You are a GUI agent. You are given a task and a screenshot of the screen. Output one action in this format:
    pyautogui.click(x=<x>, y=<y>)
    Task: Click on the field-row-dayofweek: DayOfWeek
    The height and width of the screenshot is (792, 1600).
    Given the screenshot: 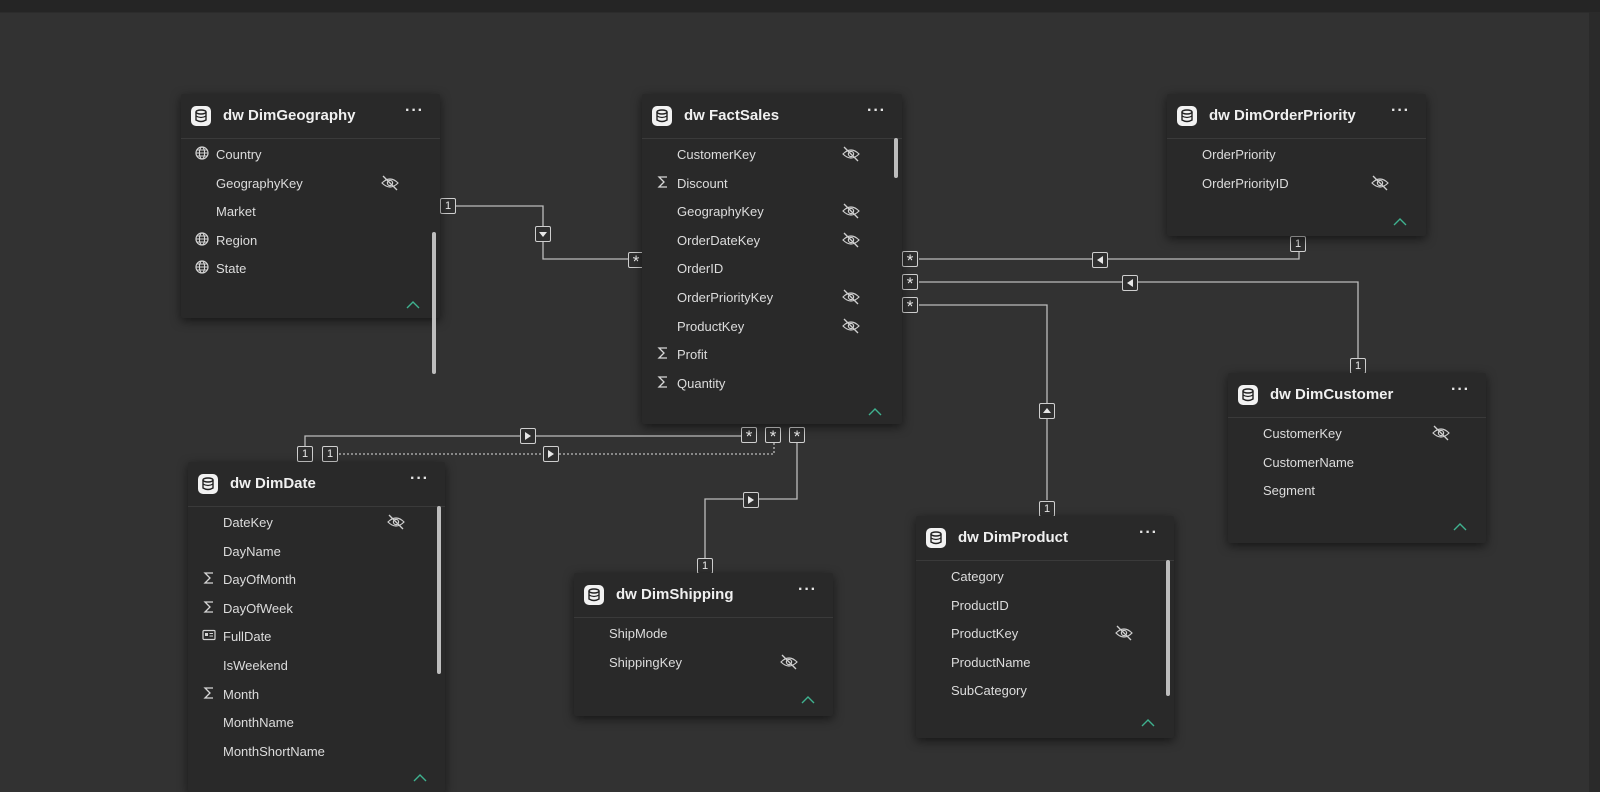 What is the action you would take?
    pyautogui.click(x=316, y=608)
    